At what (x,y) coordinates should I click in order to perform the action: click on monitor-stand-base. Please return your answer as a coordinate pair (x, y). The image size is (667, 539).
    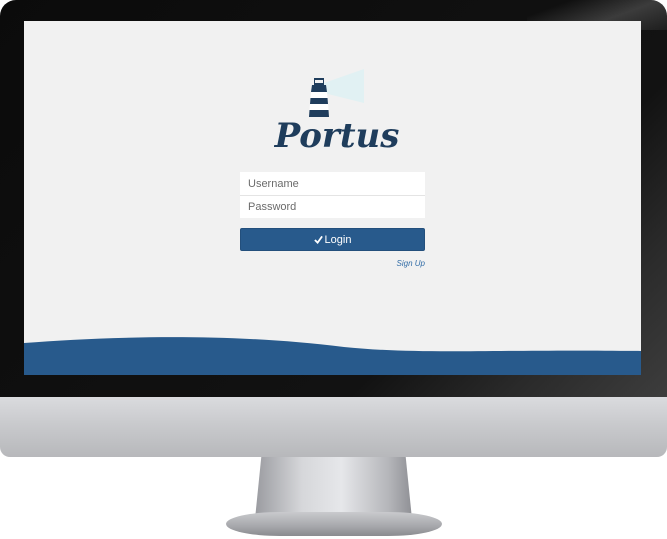
    Looking at the image, I should click on (334, 524).